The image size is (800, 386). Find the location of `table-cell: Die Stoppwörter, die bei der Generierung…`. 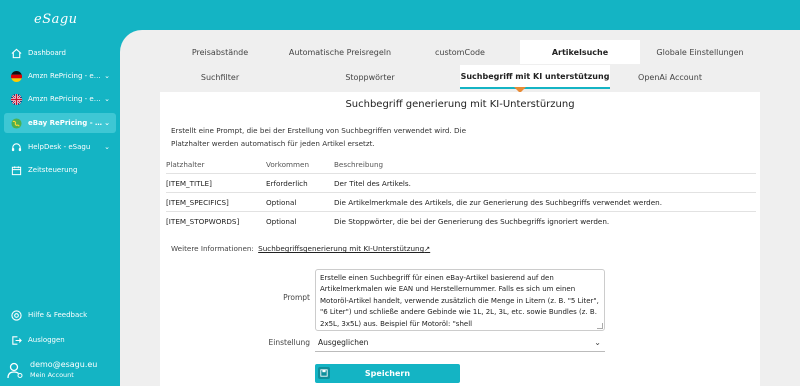

table-cell: Die Stoppwörter, die bei der Generierung… is located at coordinates (472, 221).